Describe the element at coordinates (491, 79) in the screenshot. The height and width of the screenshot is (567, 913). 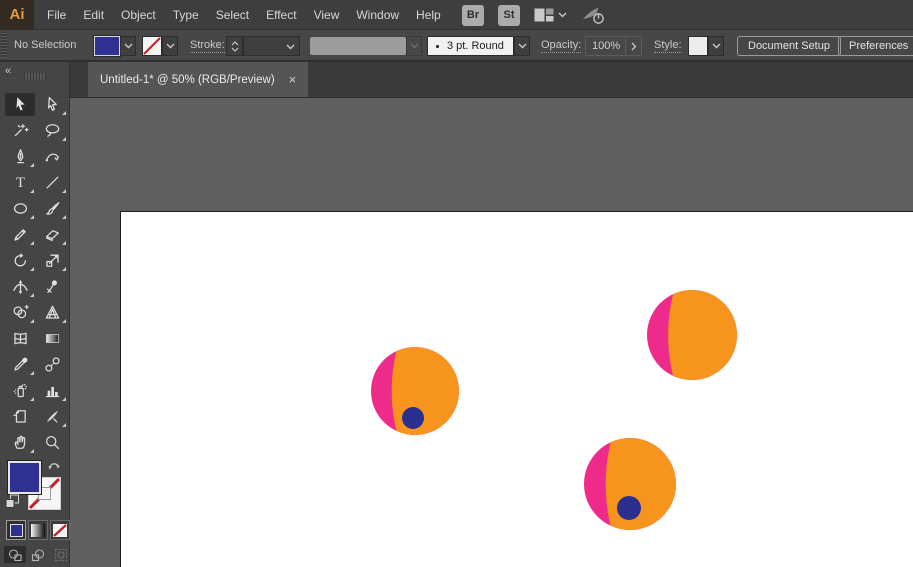
I see `document-tab-bar: Untitled-1* @ 50% (RGB/Preview) ×` at that location.